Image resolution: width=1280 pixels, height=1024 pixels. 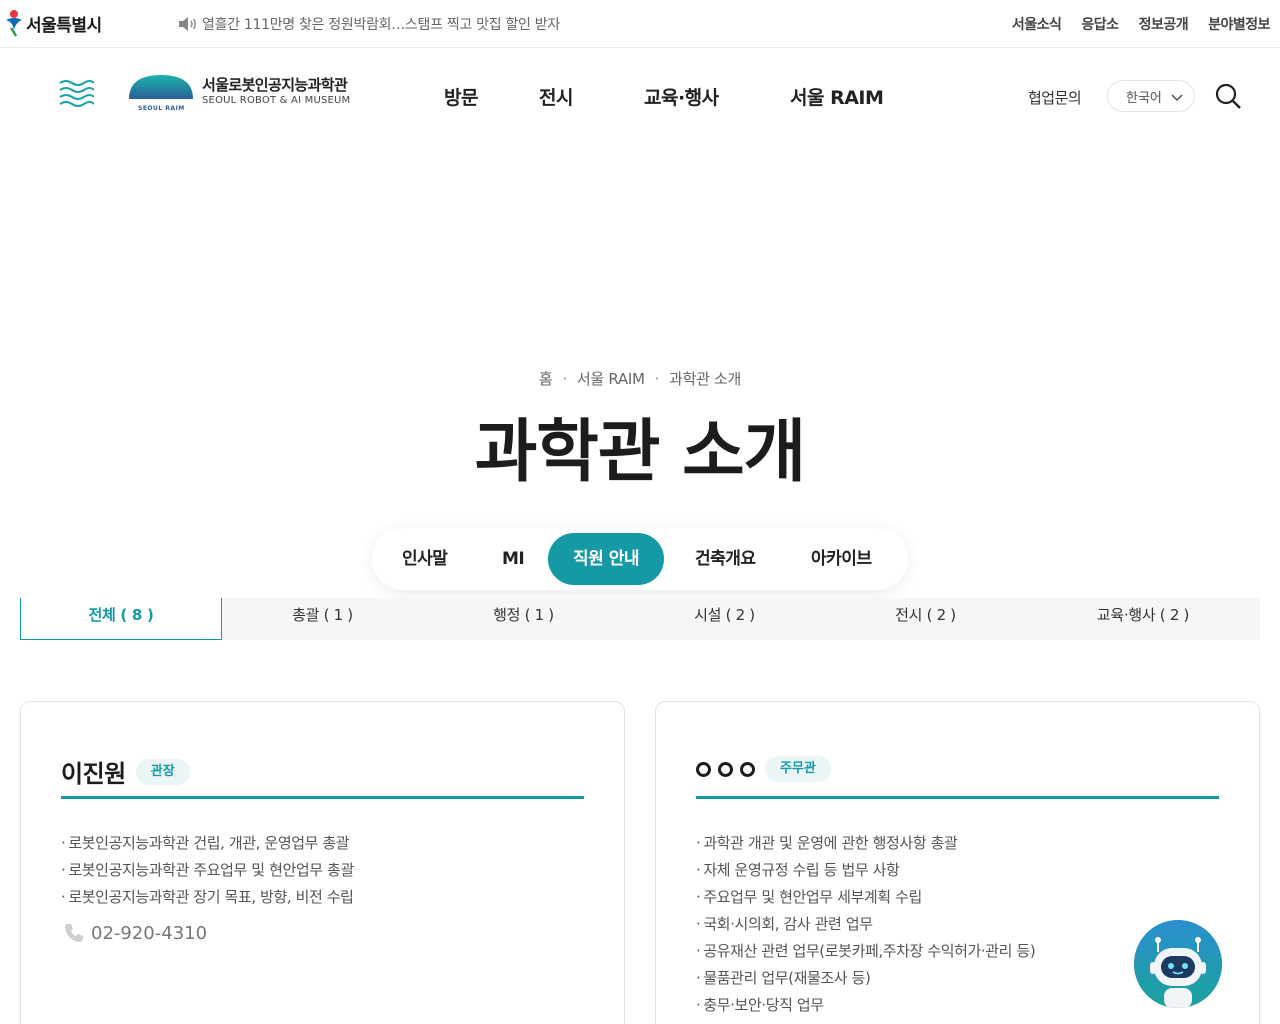 I want to click on seoul-city-logo: 서울특별시, so click(x=52, y=23).